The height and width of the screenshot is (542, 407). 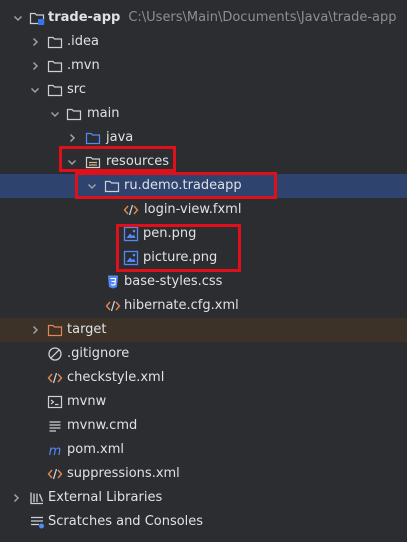 I want to click on tree-label: .gitignore, so click(x=98, y=353).